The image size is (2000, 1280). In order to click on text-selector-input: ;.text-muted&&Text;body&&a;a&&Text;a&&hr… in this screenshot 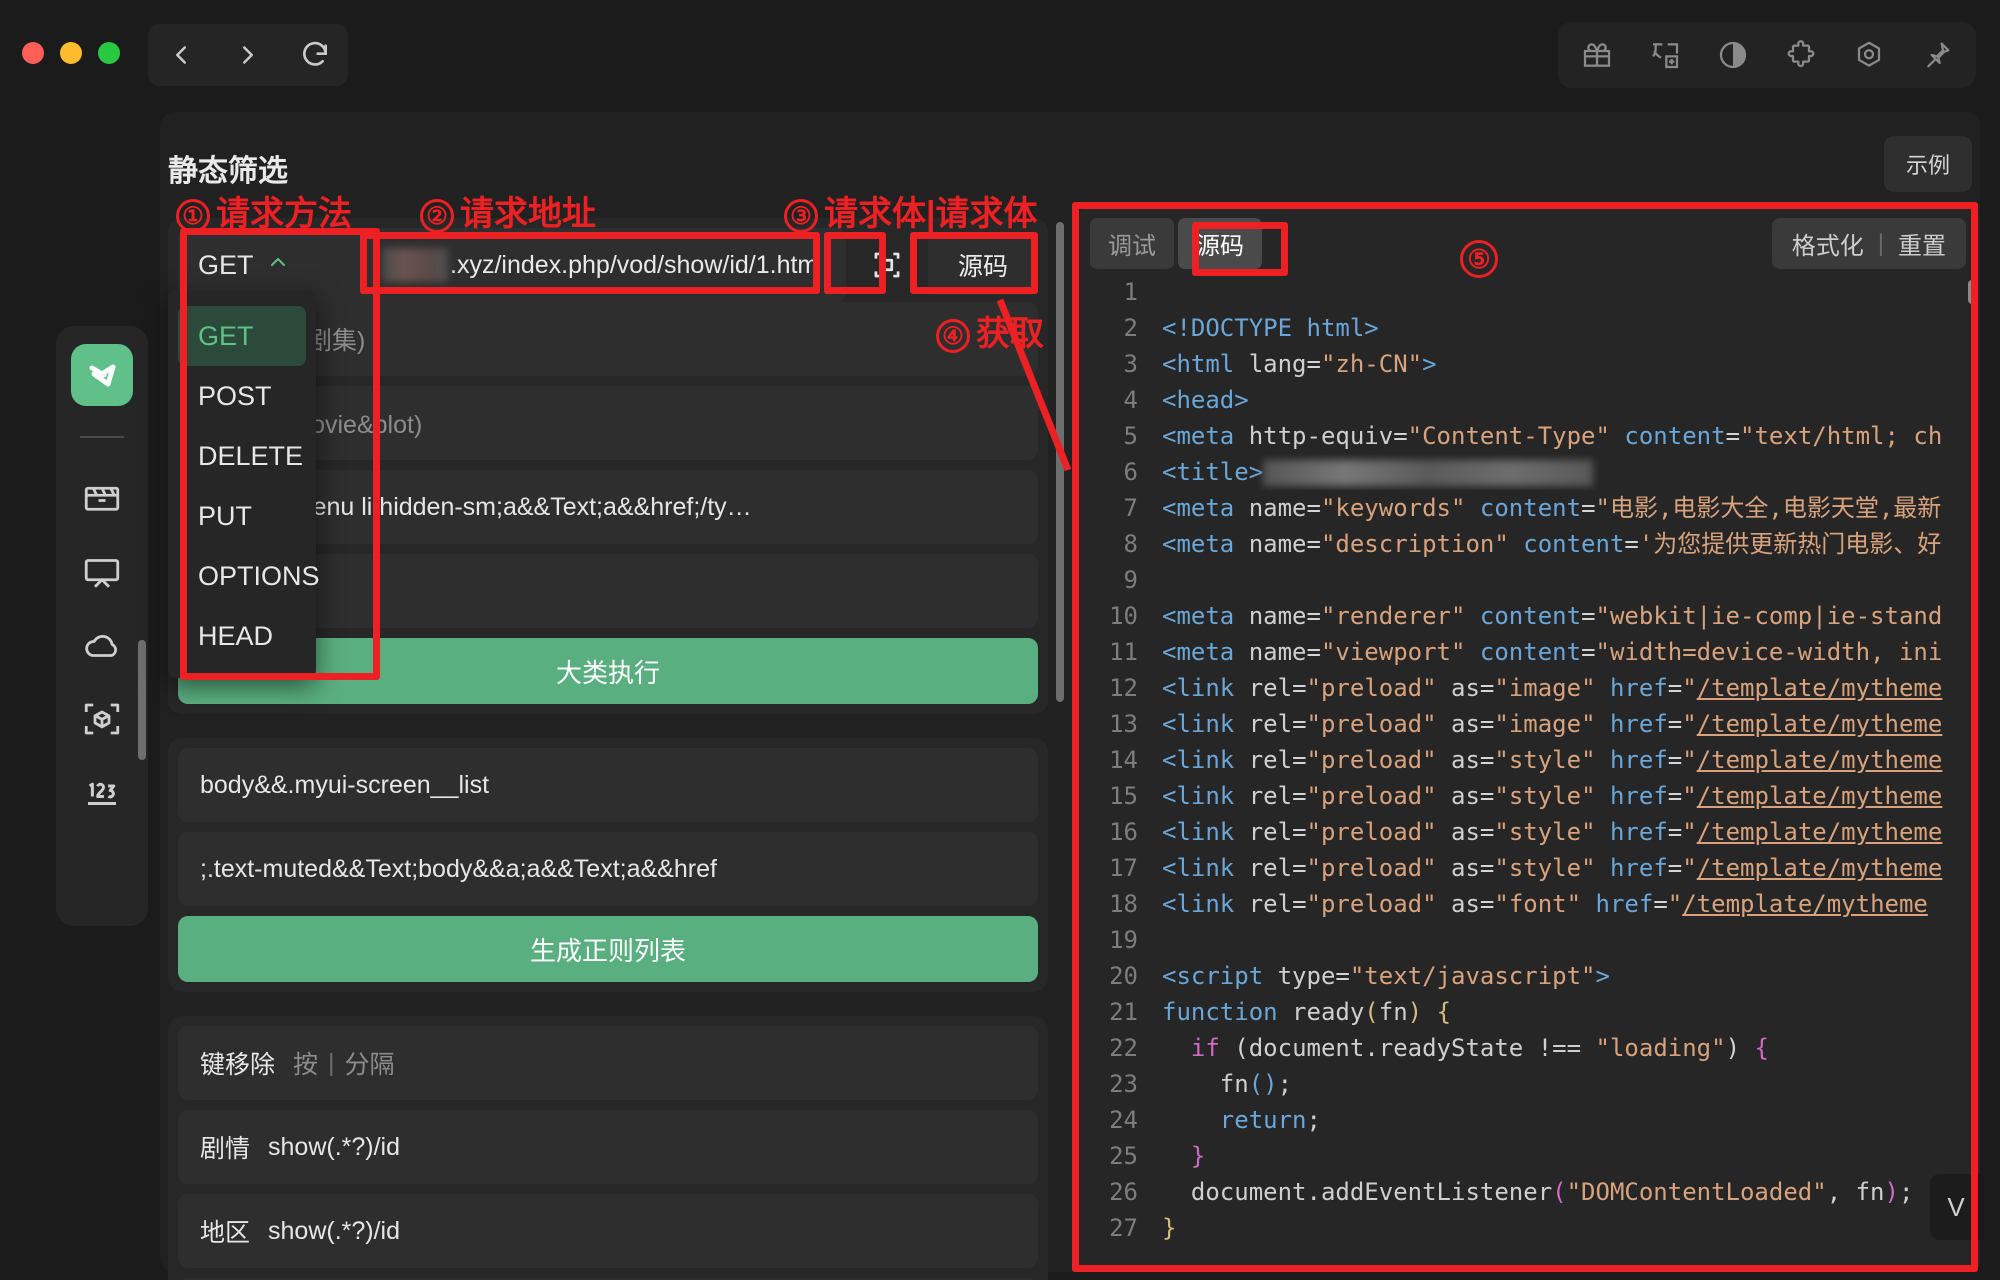, I will do `click(608, 869)`.